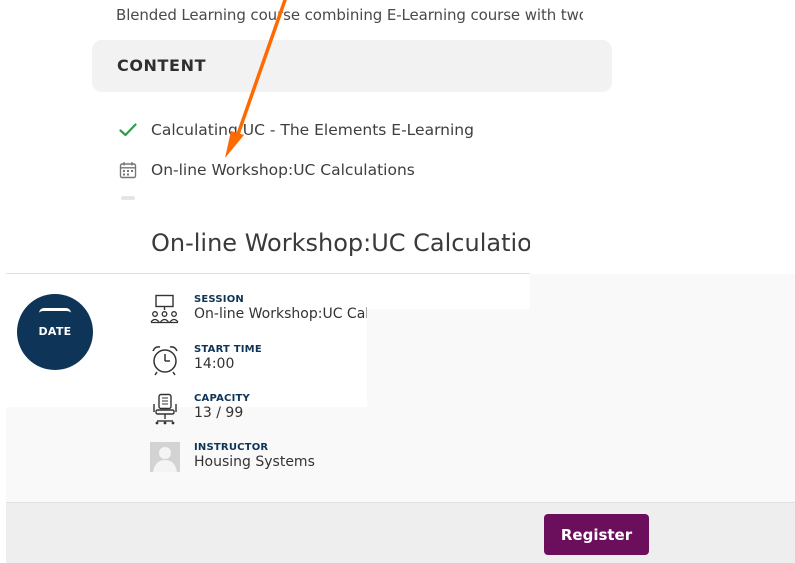 Image resolution: width=795 pixels, height=563 pixels. What do you see at coordinates (165, 458) in the screenshot?
I see `avatar-placeholder-icon` at bounding box center [165, 458].